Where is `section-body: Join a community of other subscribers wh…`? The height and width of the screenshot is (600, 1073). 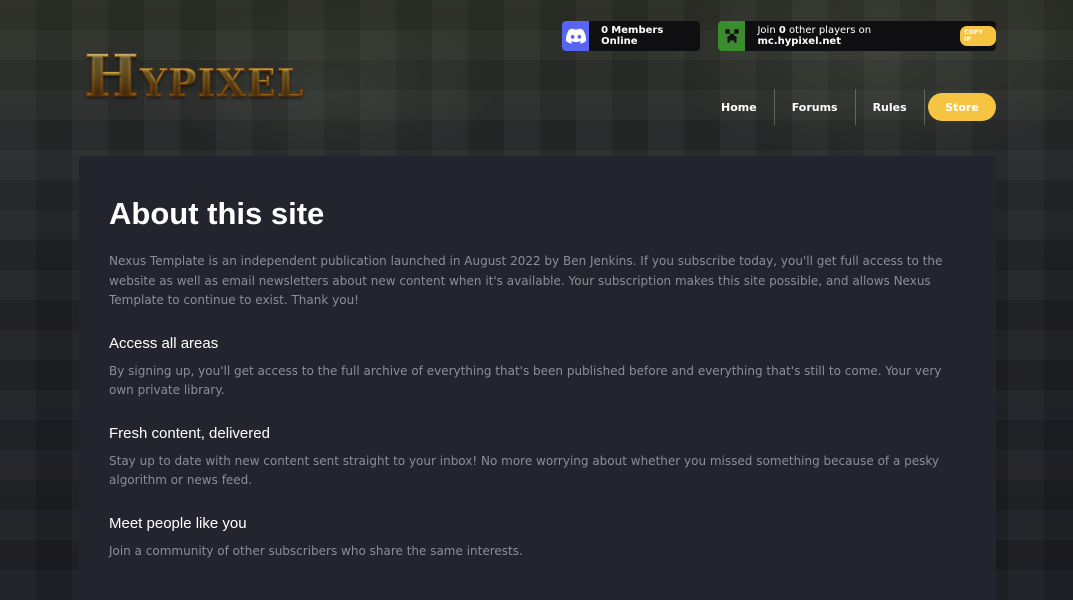
section-body: Join a community of other subscribers wh… is located at coordinates (316, 550).